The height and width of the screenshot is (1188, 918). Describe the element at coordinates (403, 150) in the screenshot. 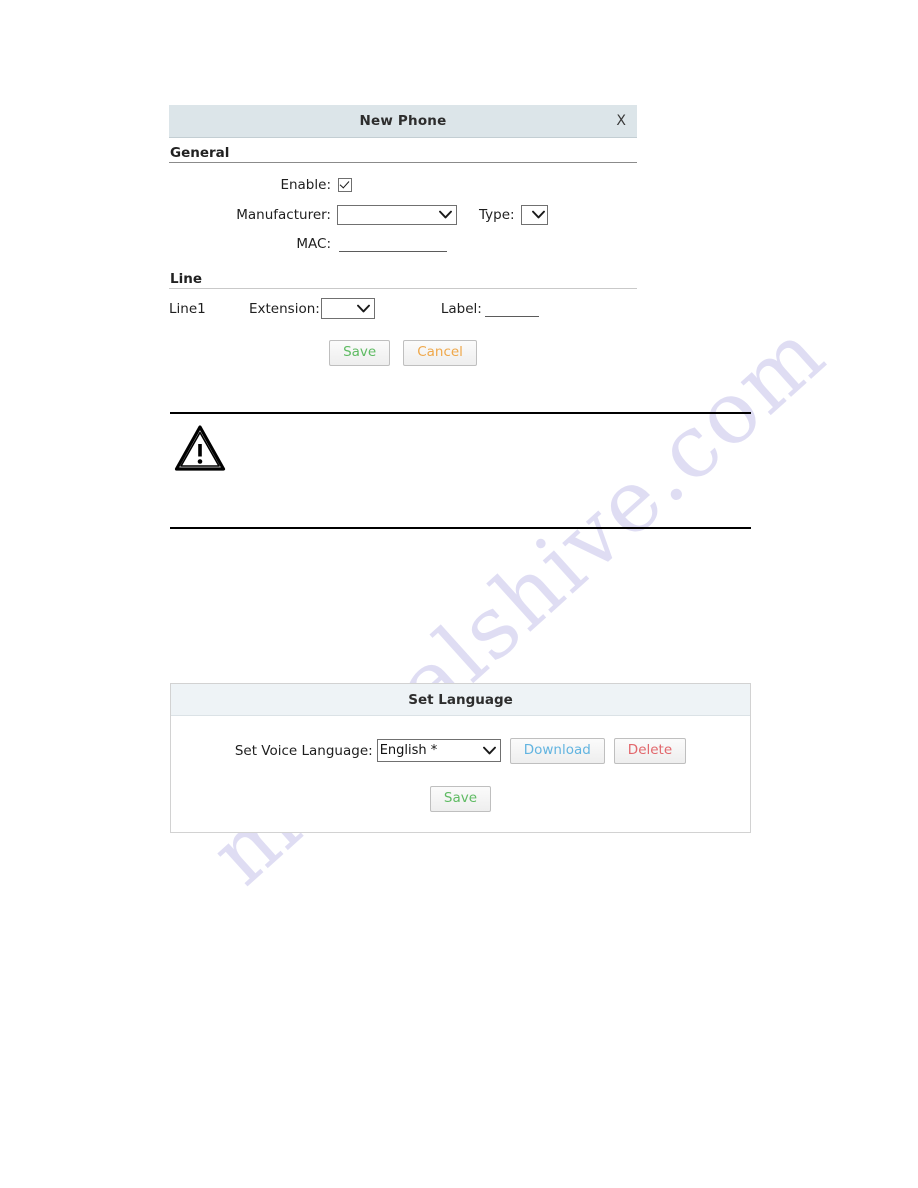

I see `section-header-general: General` at that location.